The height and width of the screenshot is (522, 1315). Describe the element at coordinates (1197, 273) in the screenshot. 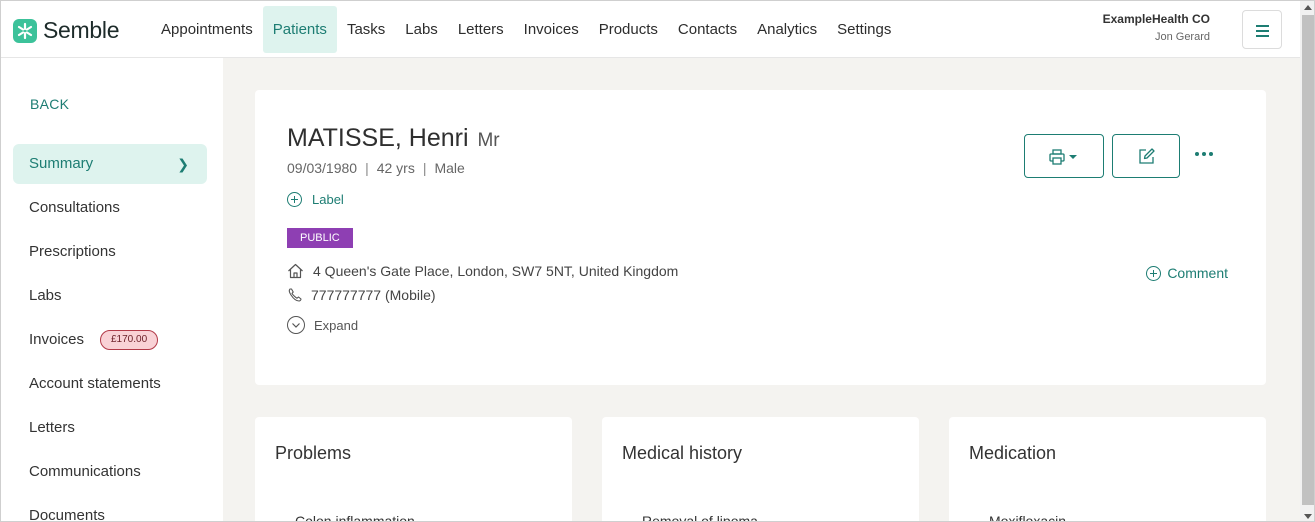

I see `comment-text: Comment` at that location.